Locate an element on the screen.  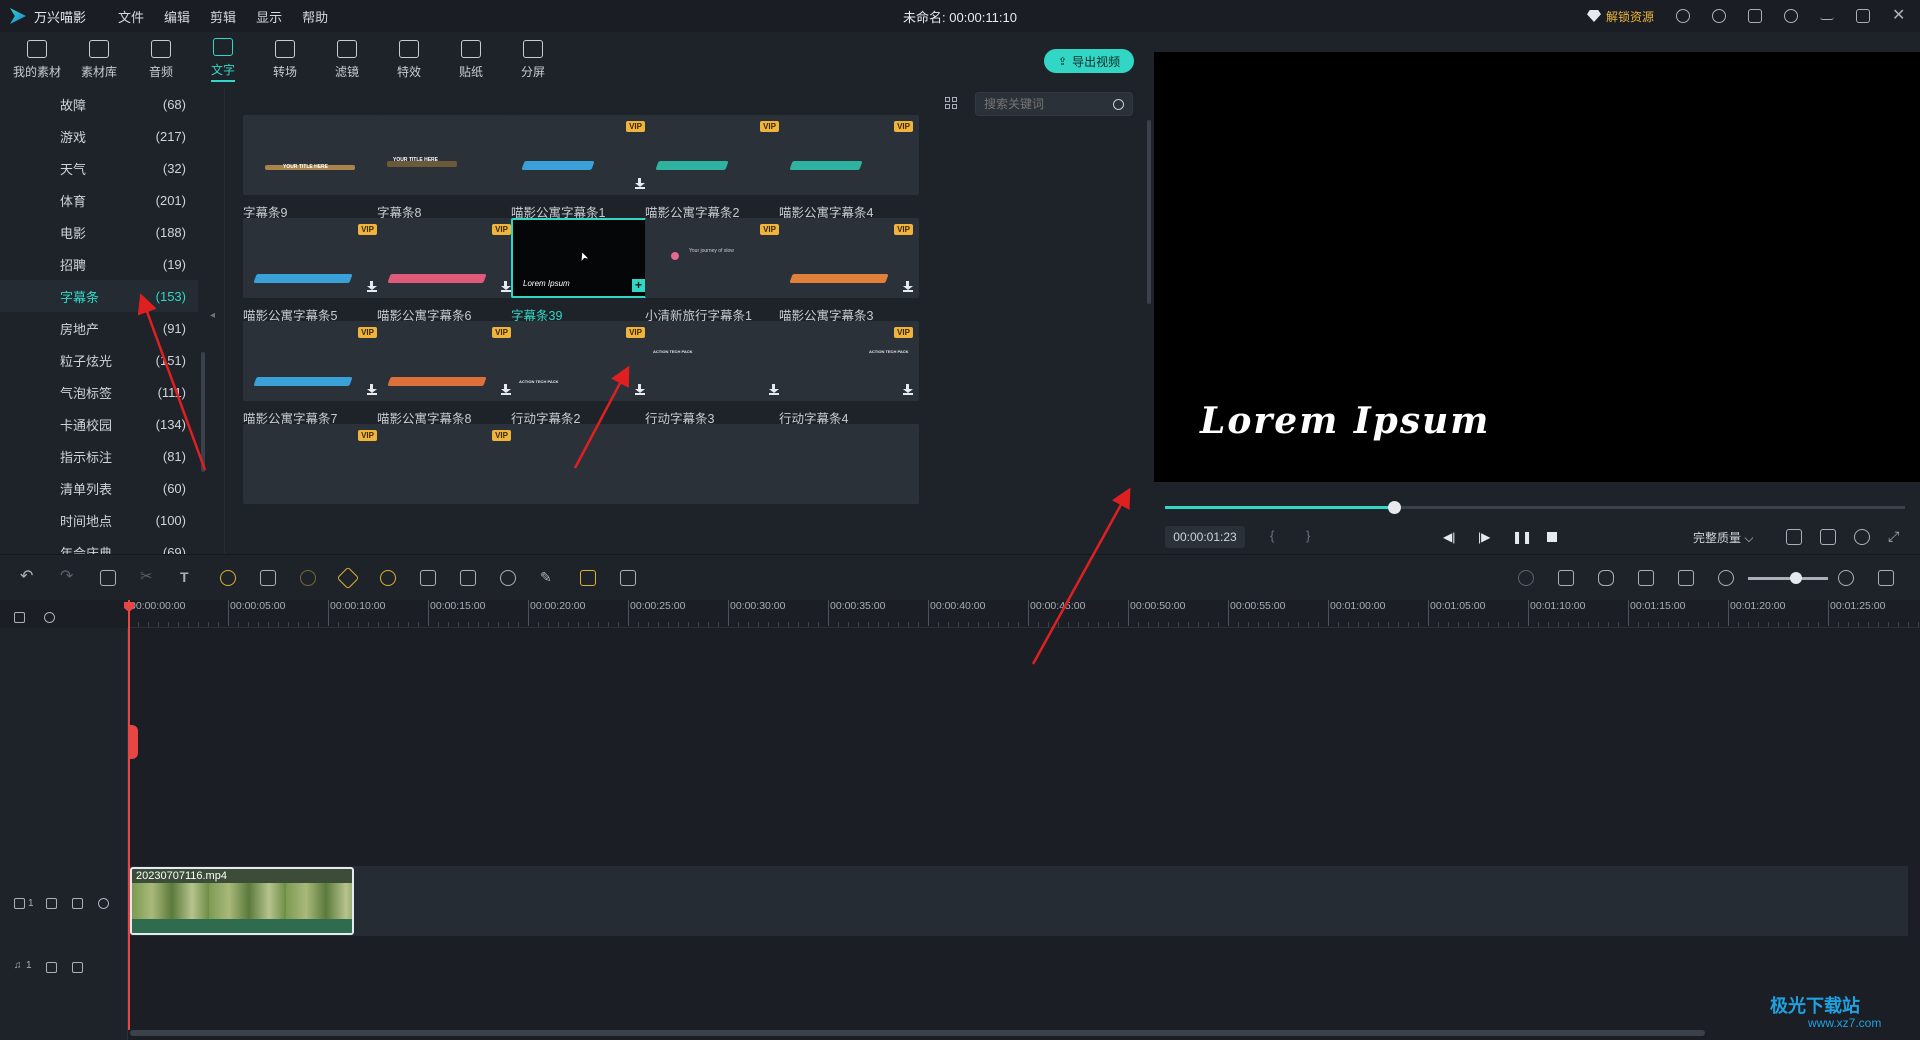
tab-5: 滤镜 is located at coordinates (347, 60).